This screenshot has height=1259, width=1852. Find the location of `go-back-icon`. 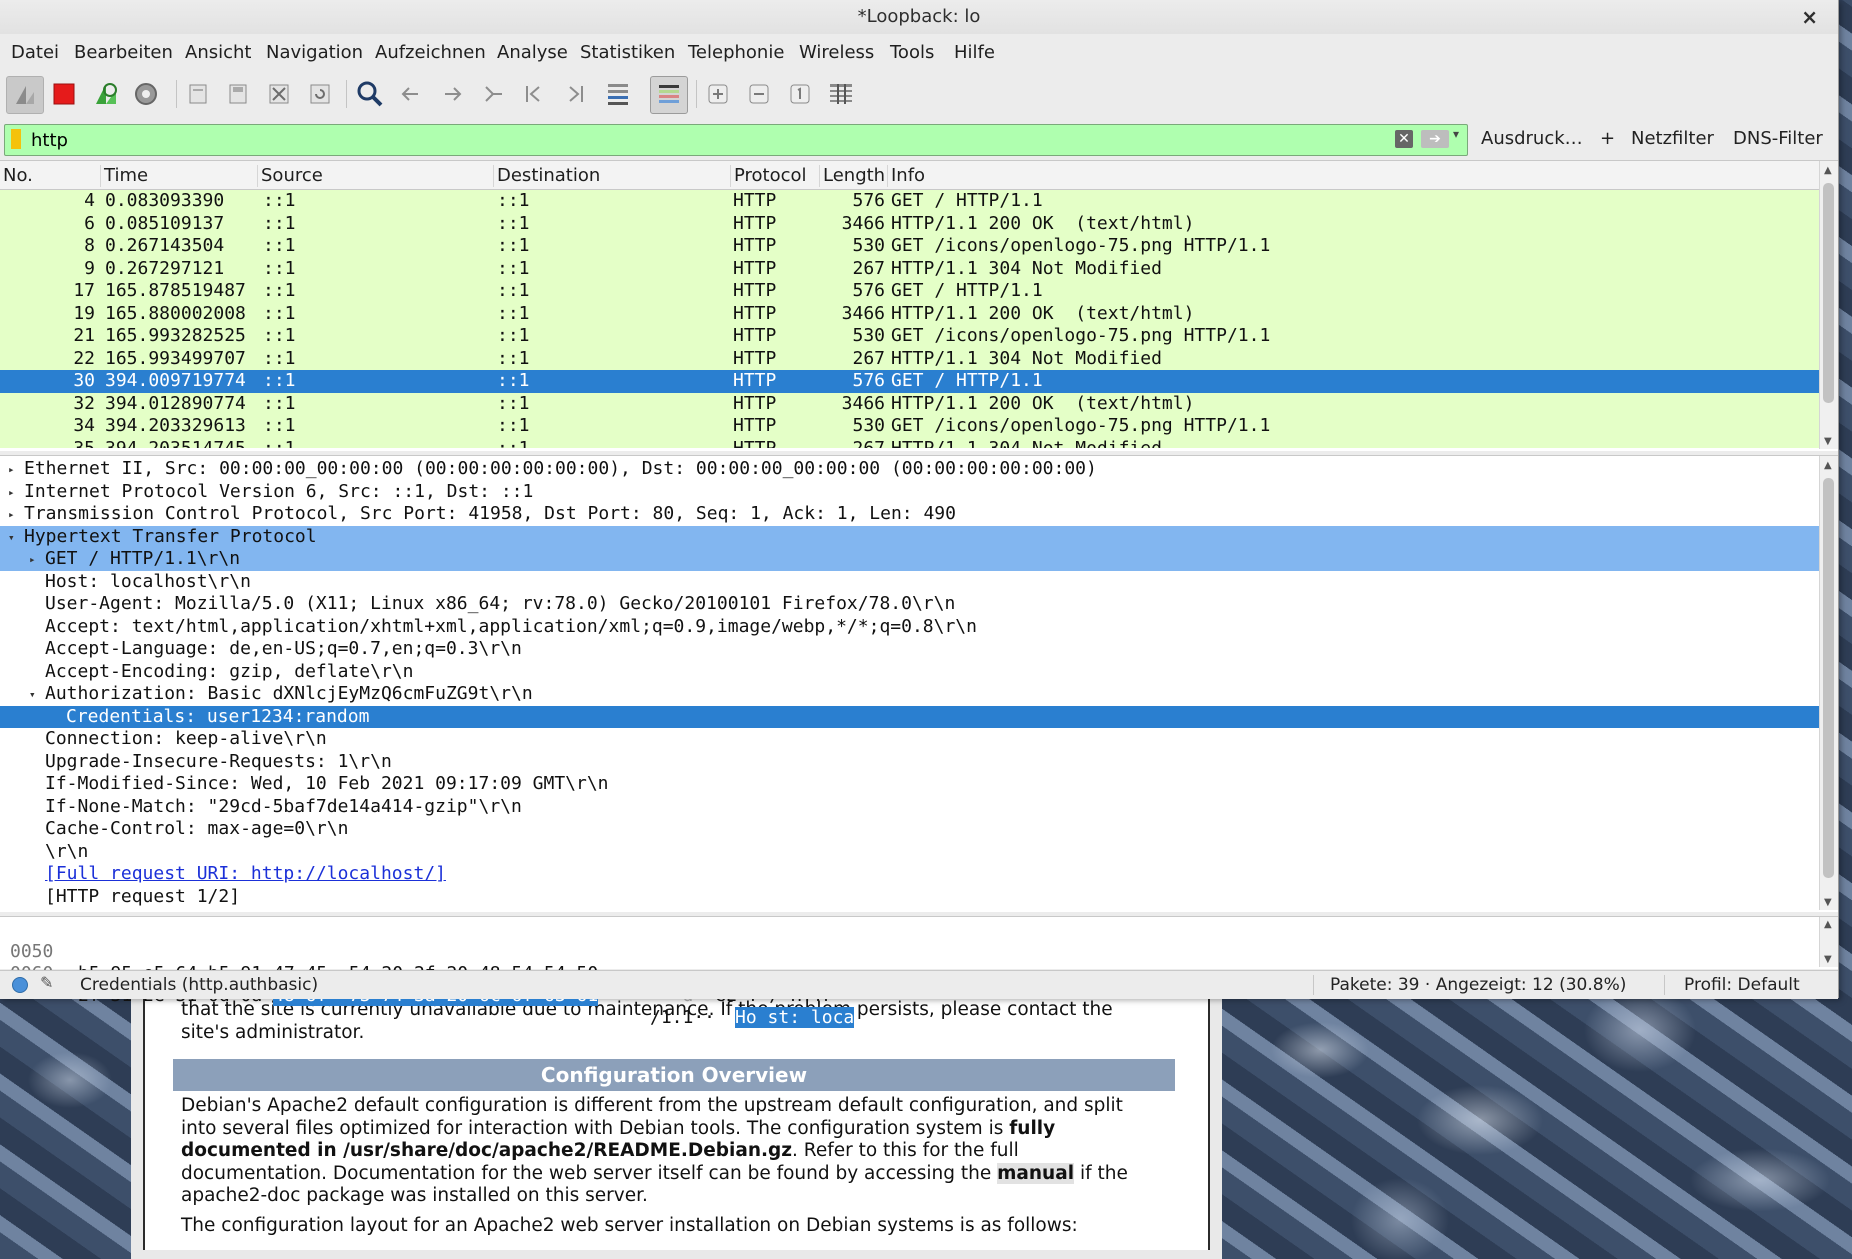

go-back-icon is located at coordinates (411, 94).